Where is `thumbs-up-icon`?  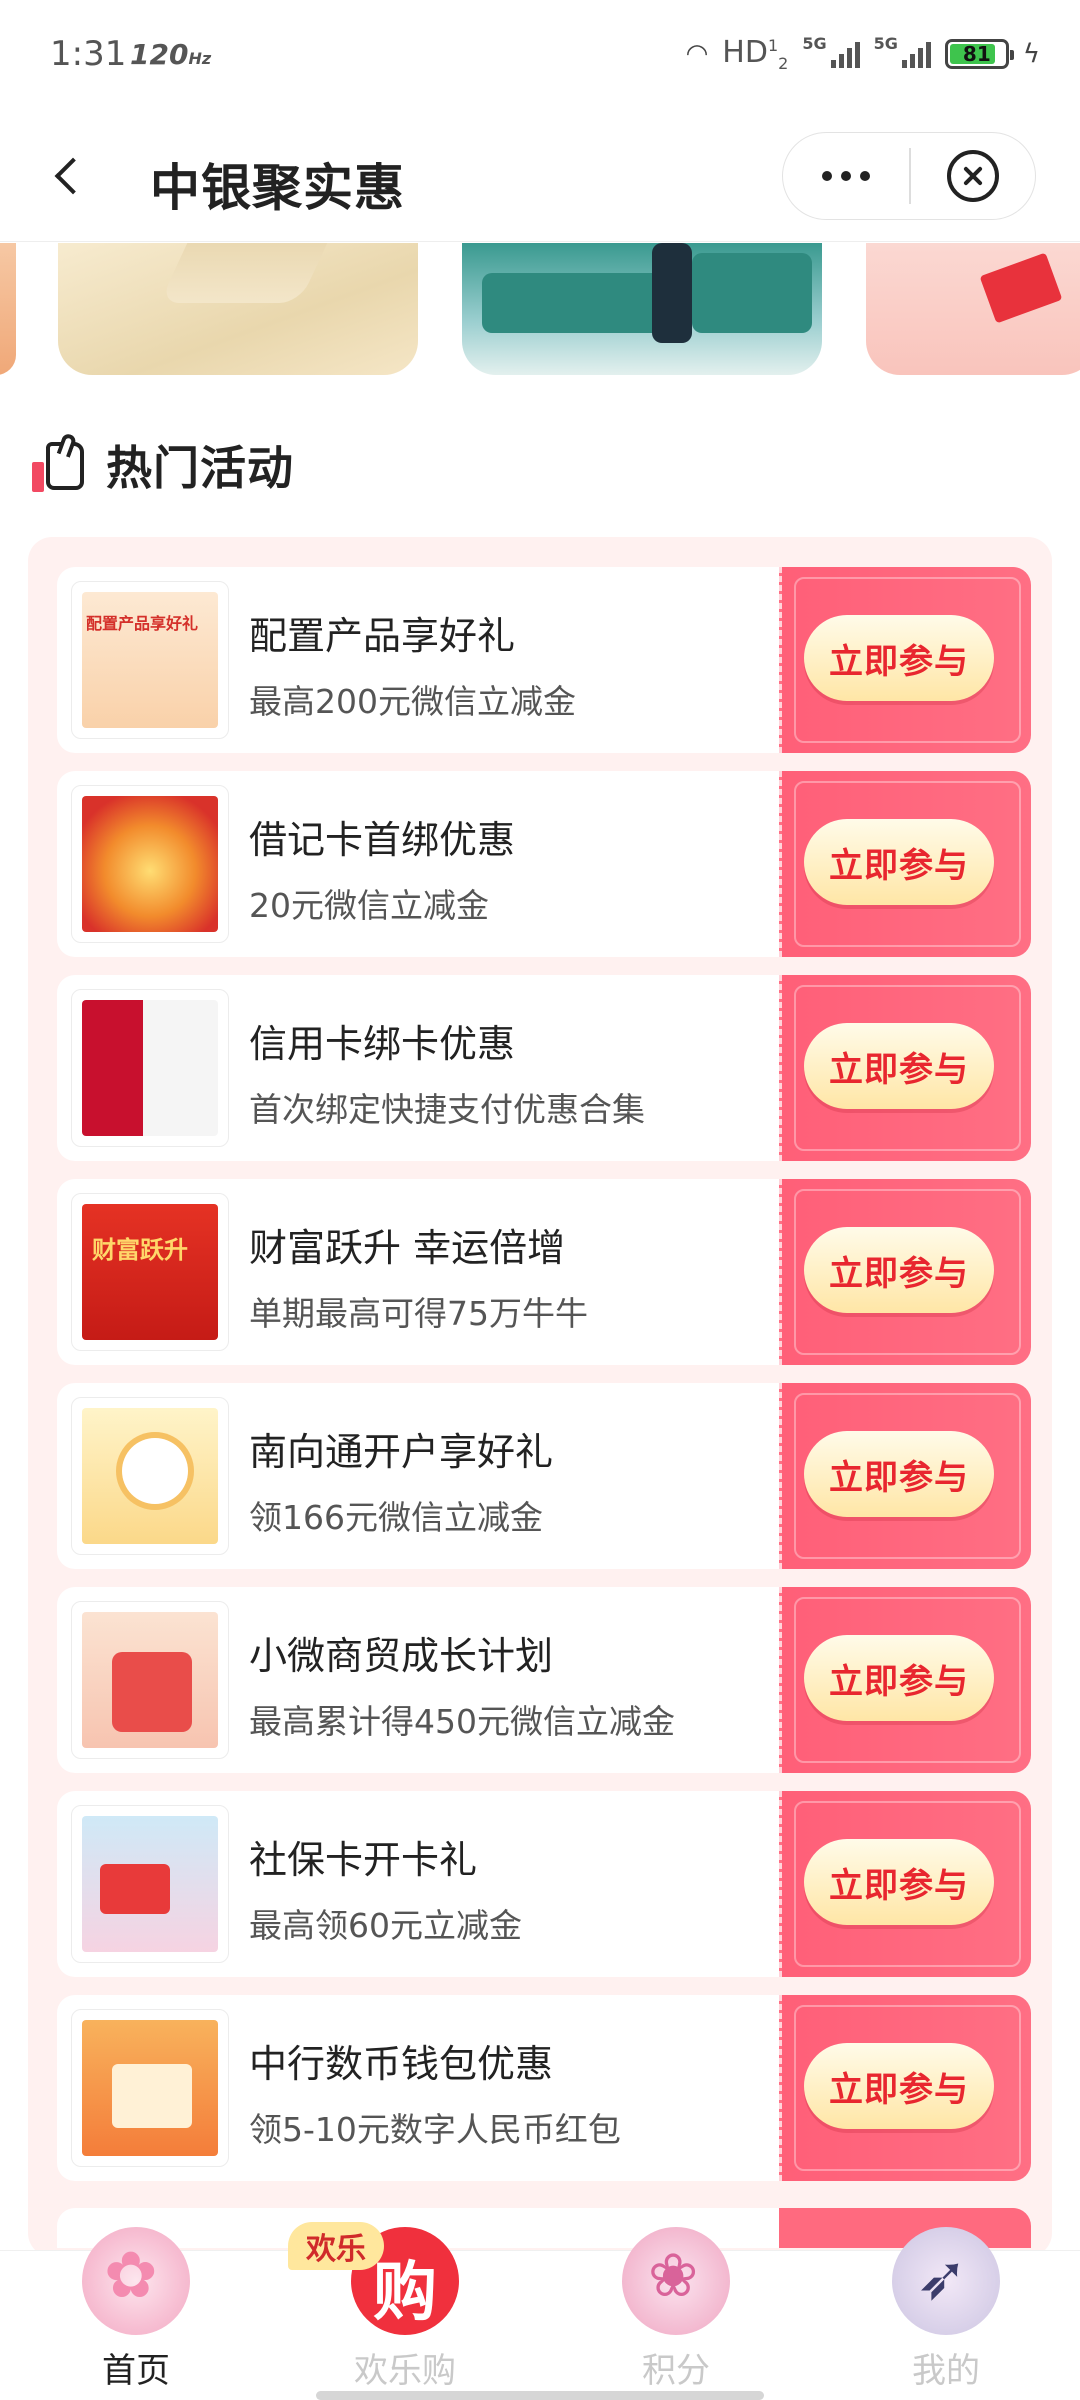
thumbs-up-icon is located at coordinates (61, 464).